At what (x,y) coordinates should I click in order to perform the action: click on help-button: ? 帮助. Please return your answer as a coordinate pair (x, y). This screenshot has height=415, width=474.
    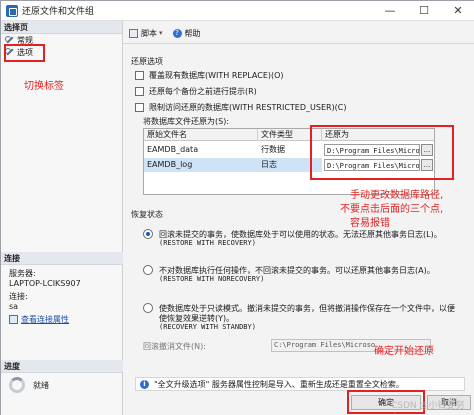
    Looking at the image, I should click on (186, 33).